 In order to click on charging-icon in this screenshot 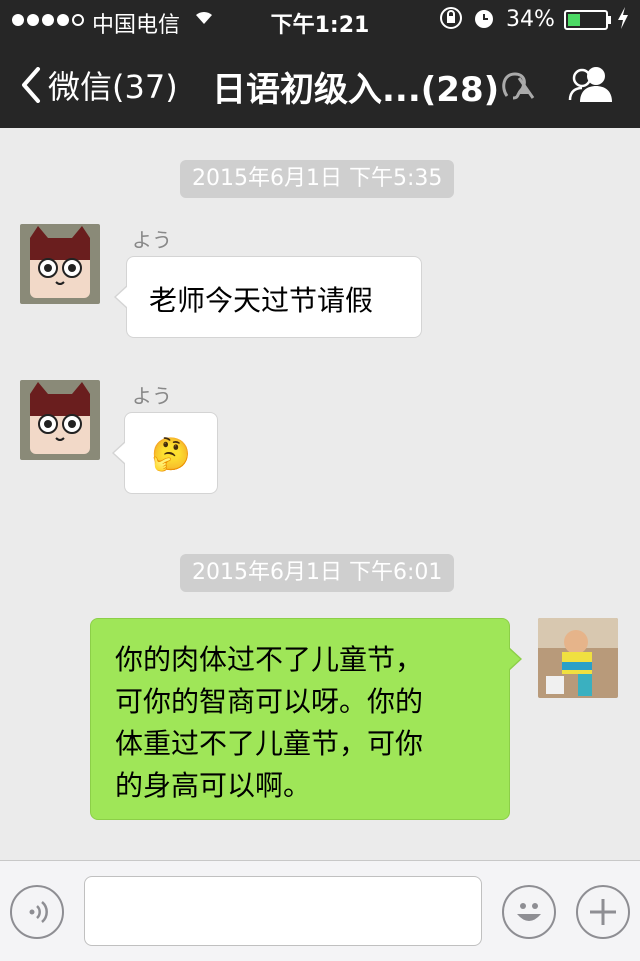, I will do `click(623, 20)`.